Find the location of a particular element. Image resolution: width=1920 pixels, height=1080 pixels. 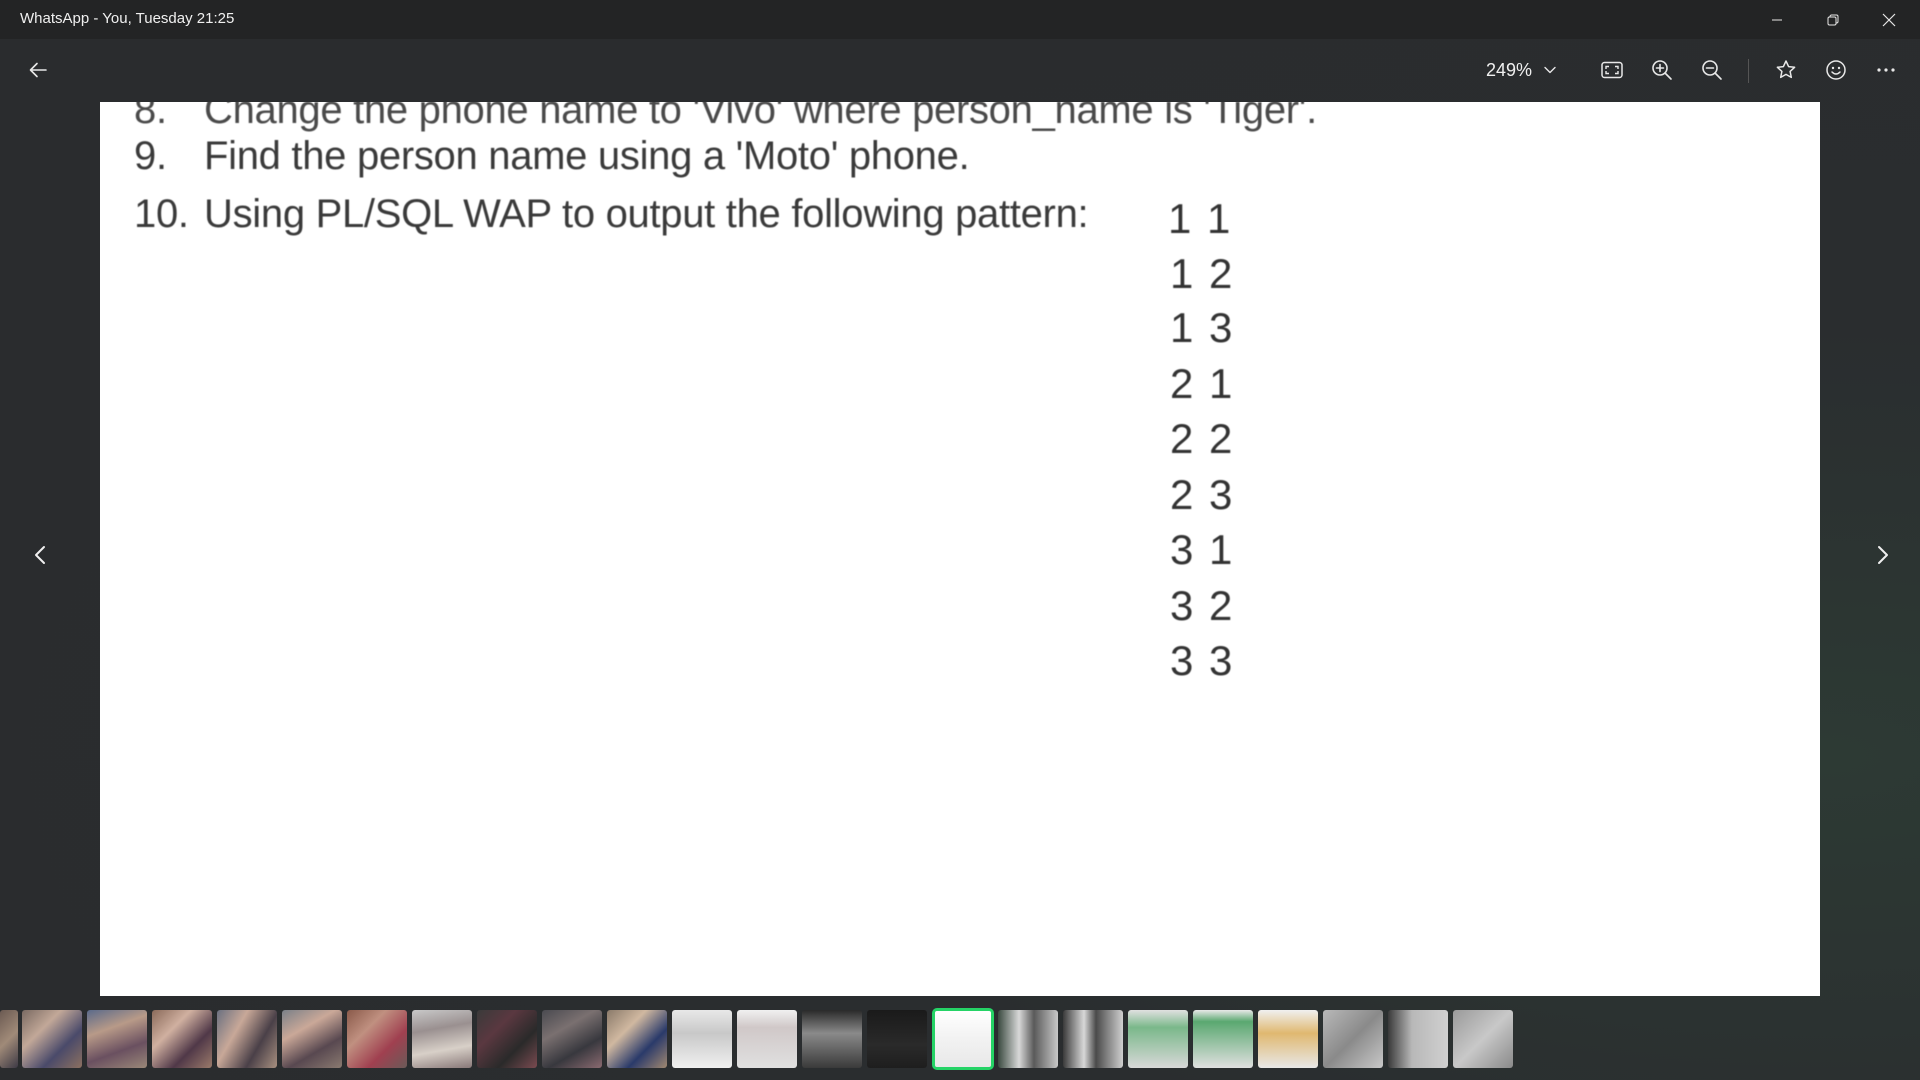

chevron-left-icon is located at coordinates (40, 555).